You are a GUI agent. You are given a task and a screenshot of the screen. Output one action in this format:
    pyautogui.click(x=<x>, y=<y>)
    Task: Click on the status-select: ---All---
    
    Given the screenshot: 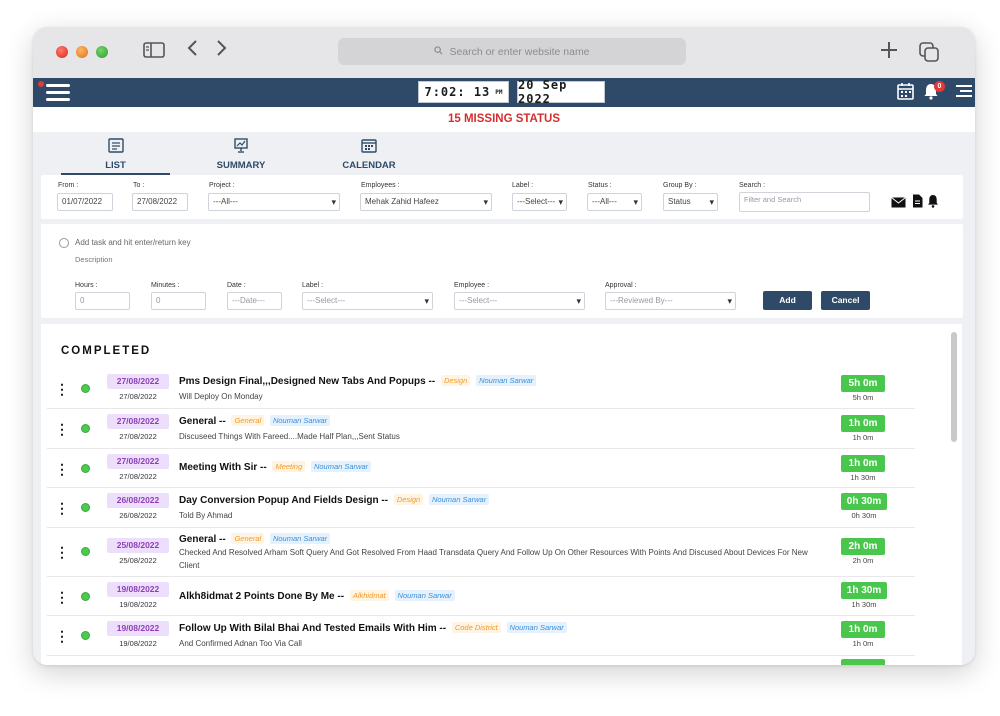 What is the action you would take?
    pyautogui.click(x=614, y=202)
    